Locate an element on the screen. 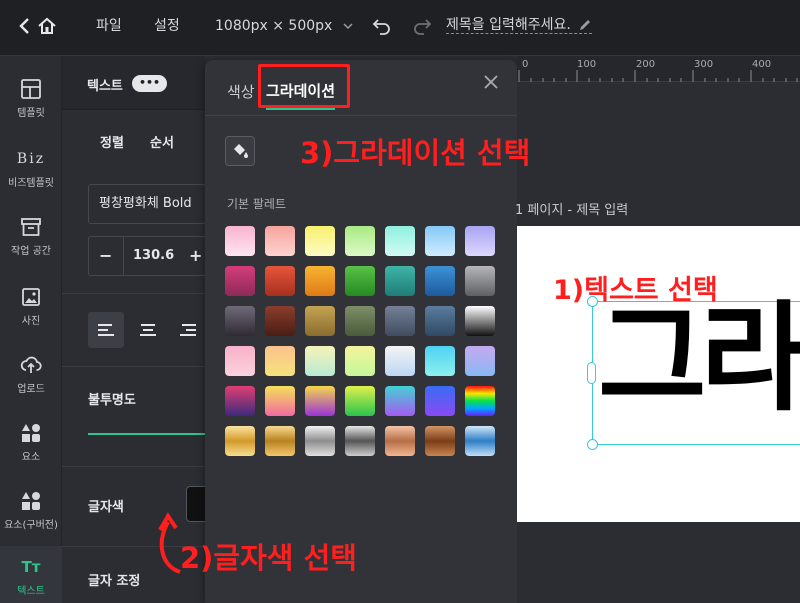 The image size is (800, 603). text-color-label: 글자색 is located at coordinates (106, 507).